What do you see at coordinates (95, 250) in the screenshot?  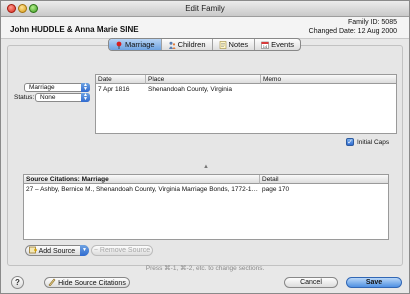 I see `remove-source-icon: −` at bounding box center [95, 250].